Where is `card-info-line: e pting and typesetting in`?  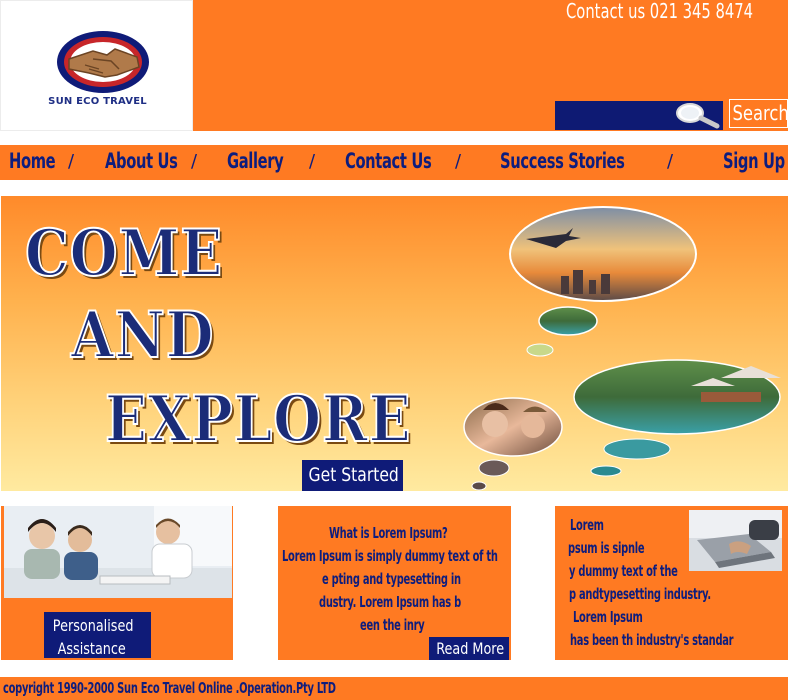 card-info-line: e pting and typesetting in is located at coordinates (391, 579).